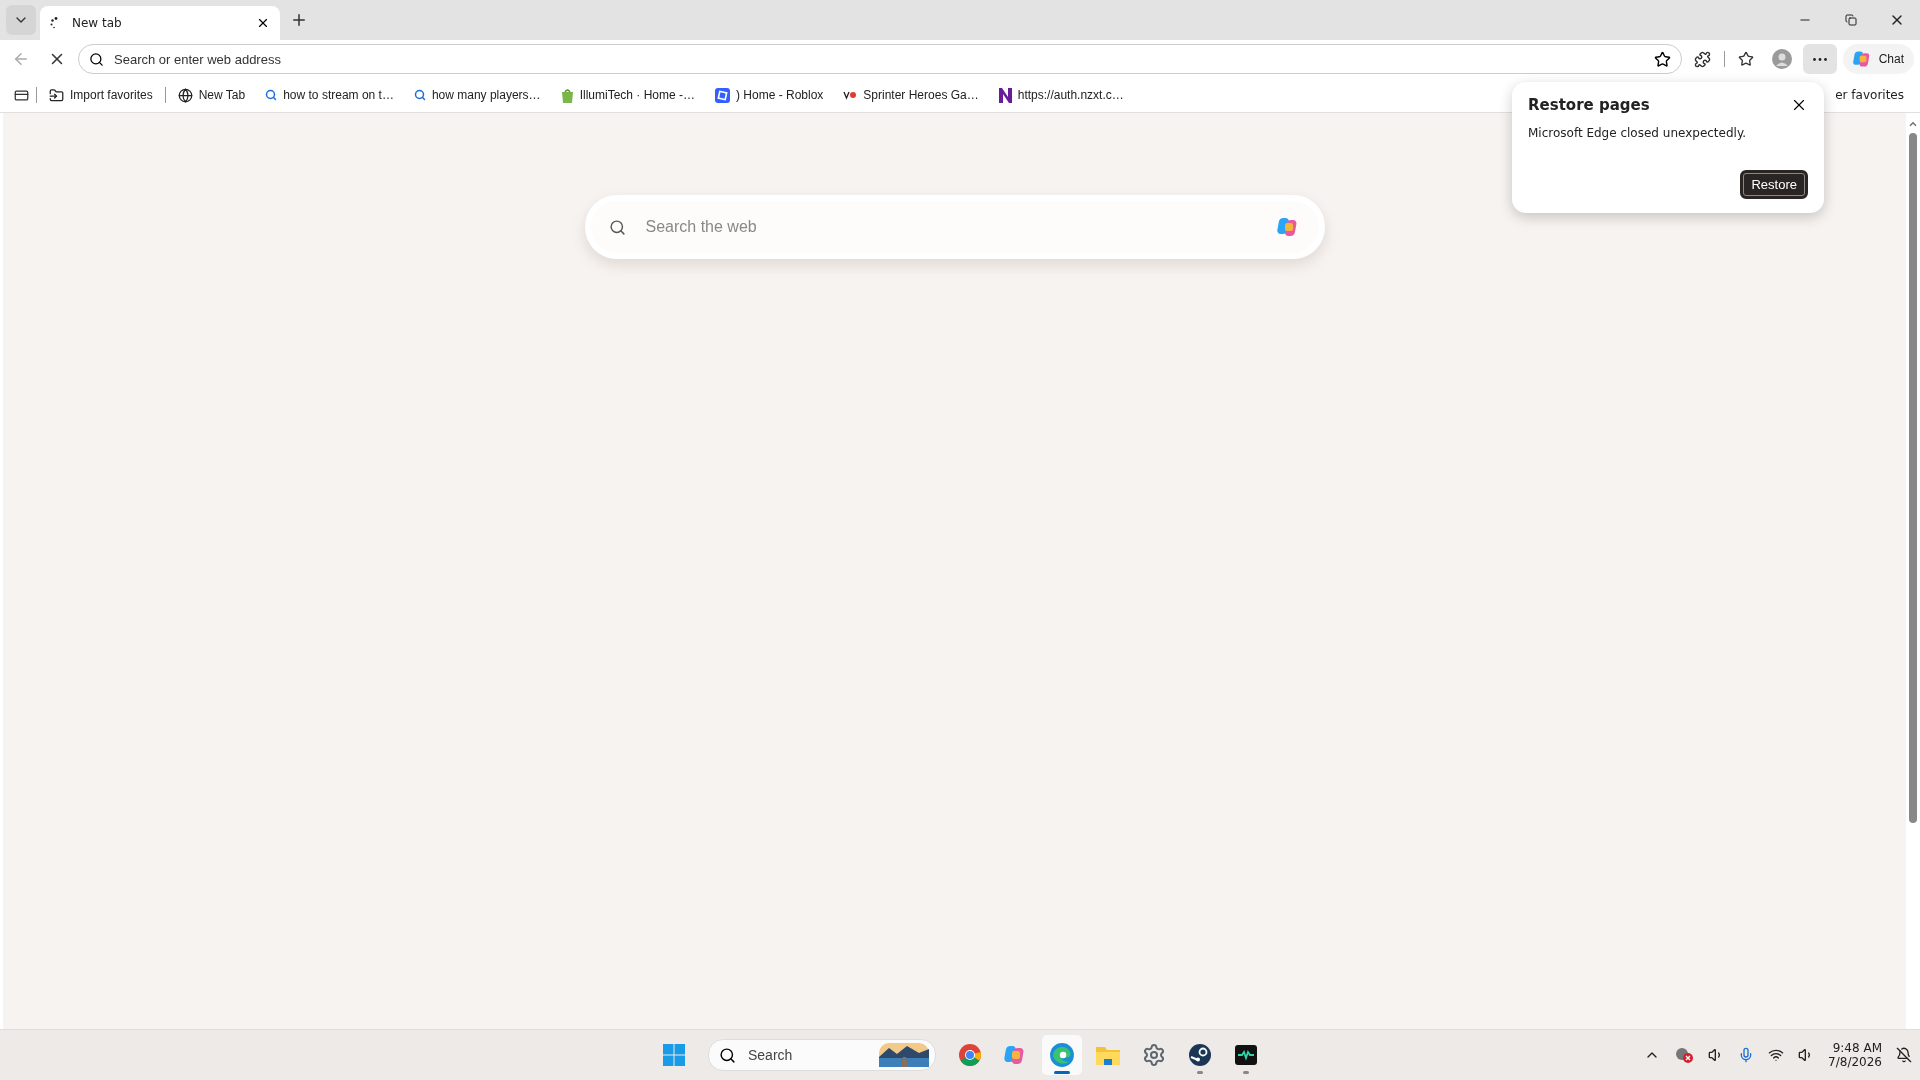 The width and height of the screenshot is (1920, 1080). Describe the element at coordinates (1638, 133) in the screenshot. I see `popup-message: Microsoft Edge closed unexpectedly.` at that location.